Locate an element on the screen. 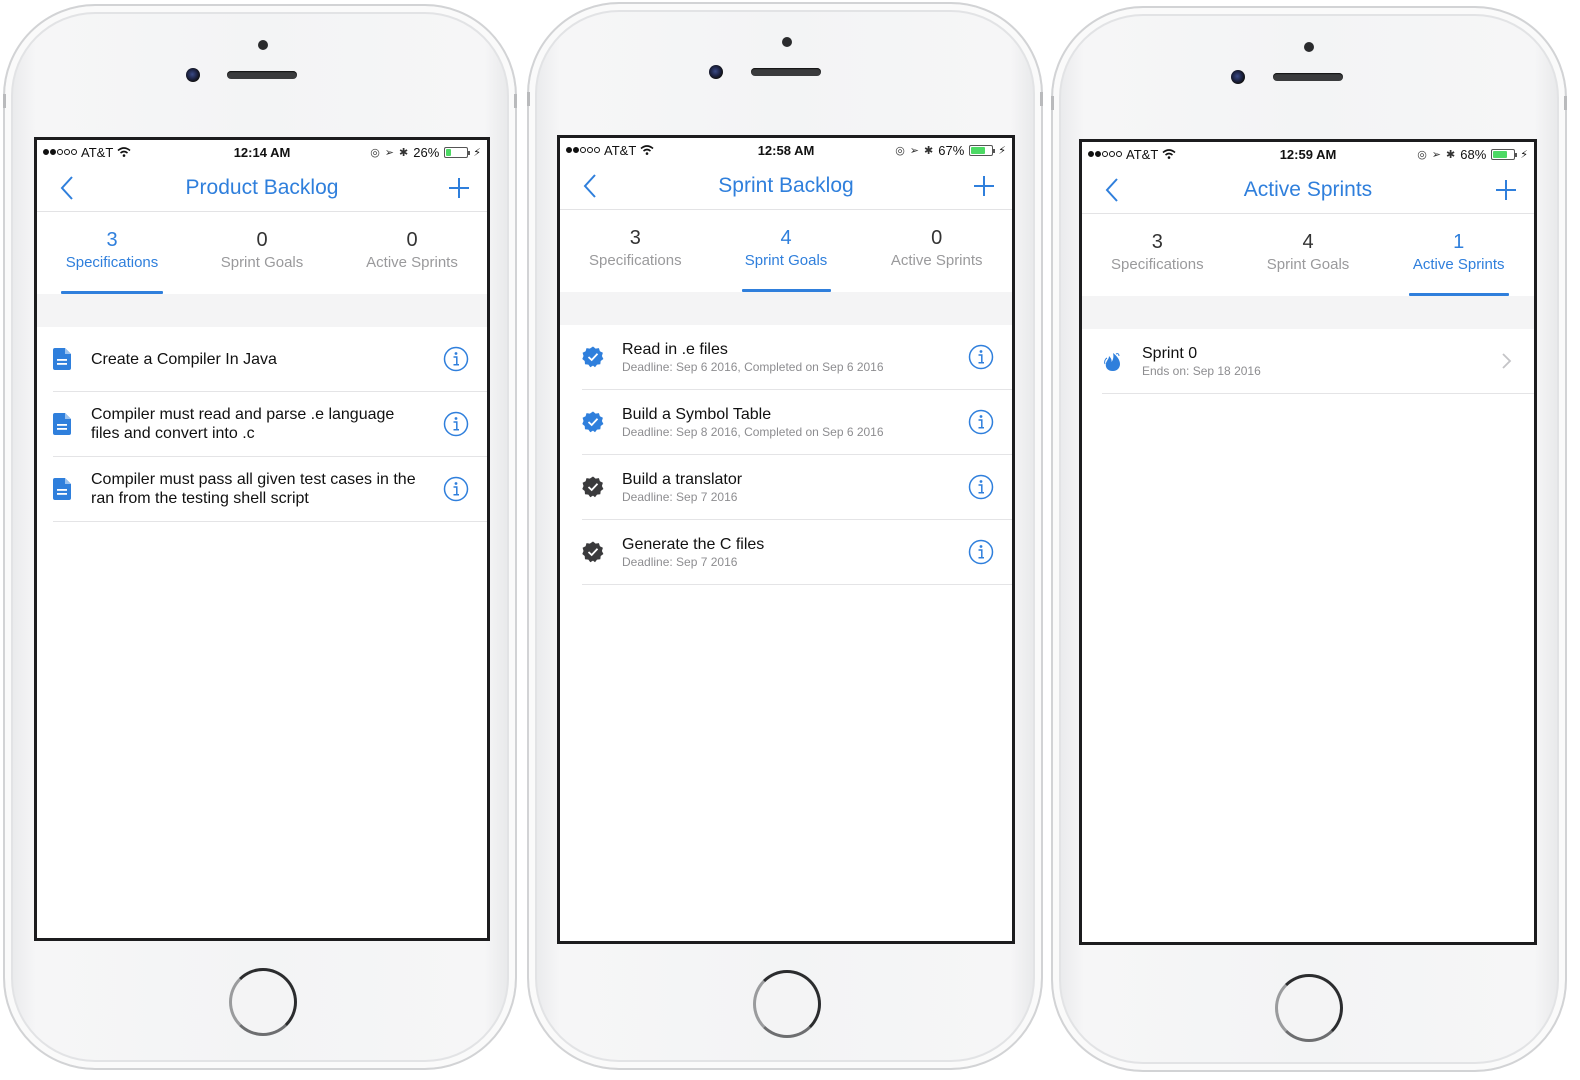  chevron-left-icon is located at coordinates (1111, 189).